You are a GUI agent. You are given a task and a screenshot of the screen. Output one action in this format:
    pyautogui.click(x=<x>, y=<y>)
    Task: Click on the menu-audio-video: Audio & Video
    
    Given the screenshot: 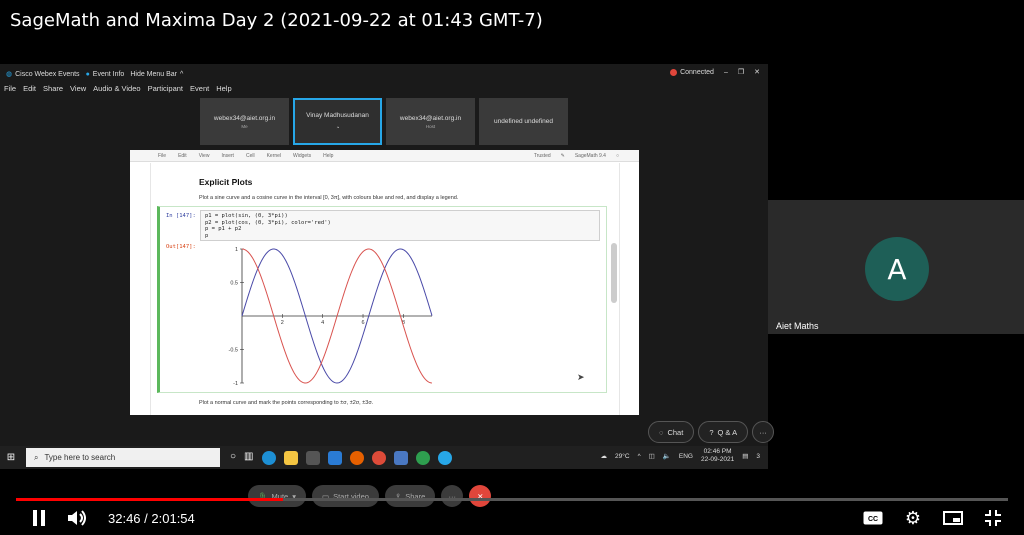 What is the action you would take?
    pyautogui.click(x=116, y=91)
    